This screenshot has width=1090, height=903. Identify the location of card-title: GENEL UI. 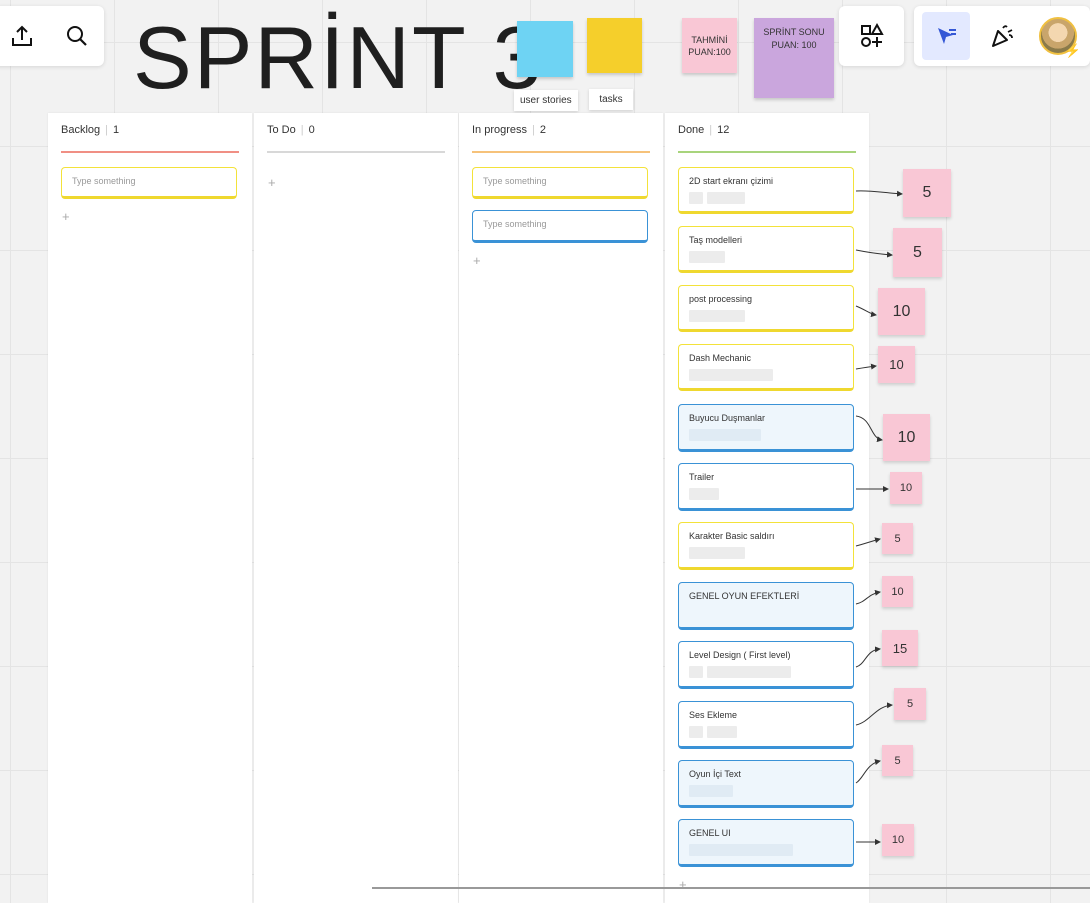
(710, 833).